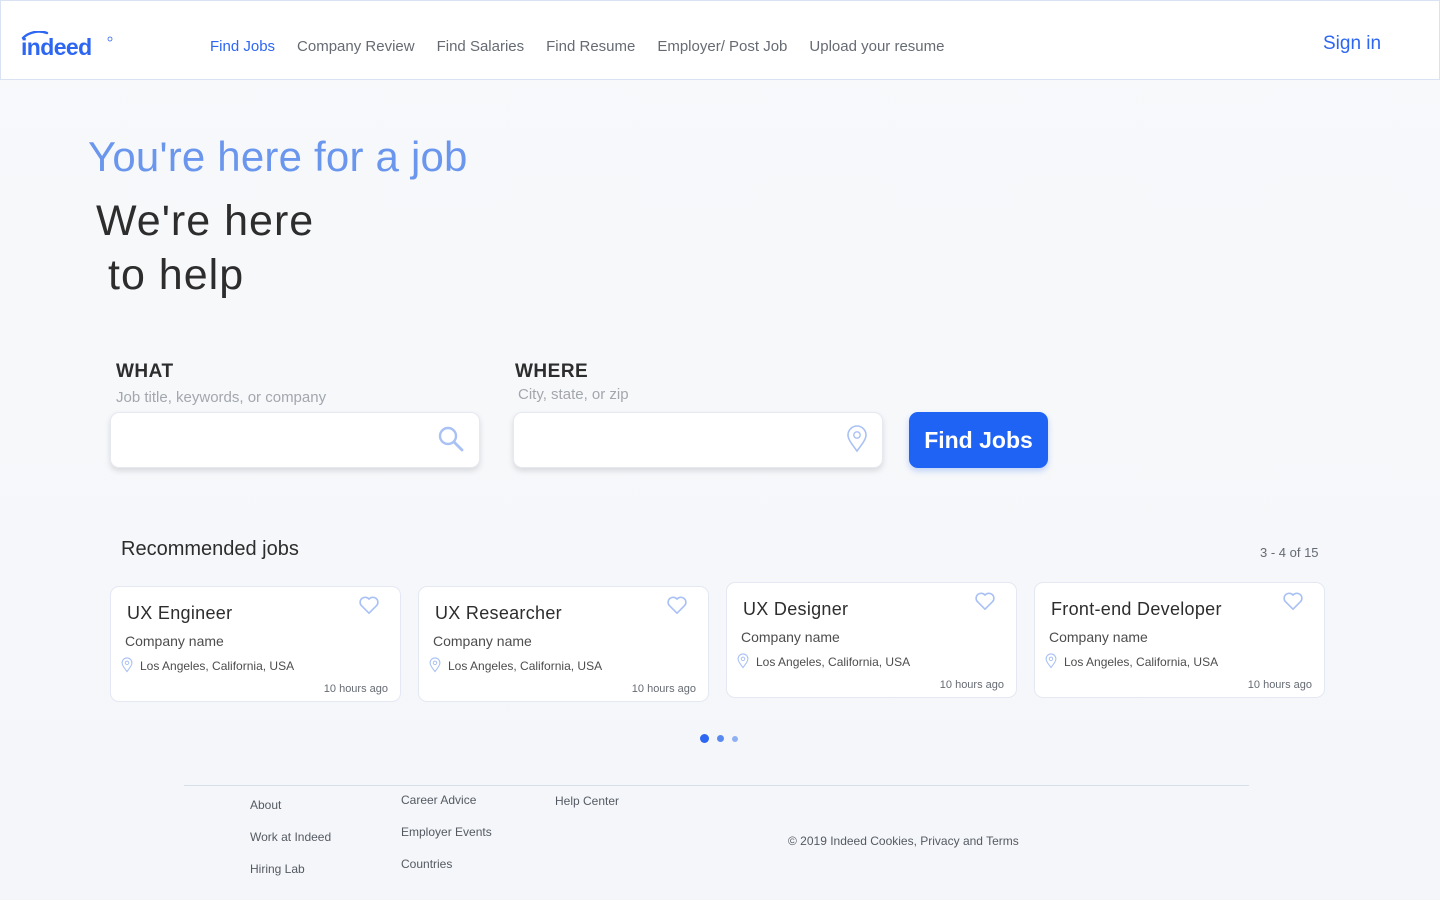  Describe the element at coordinates (278, 156) in the screenshot. I see `hero-tagline: You're here for a job` at that location.